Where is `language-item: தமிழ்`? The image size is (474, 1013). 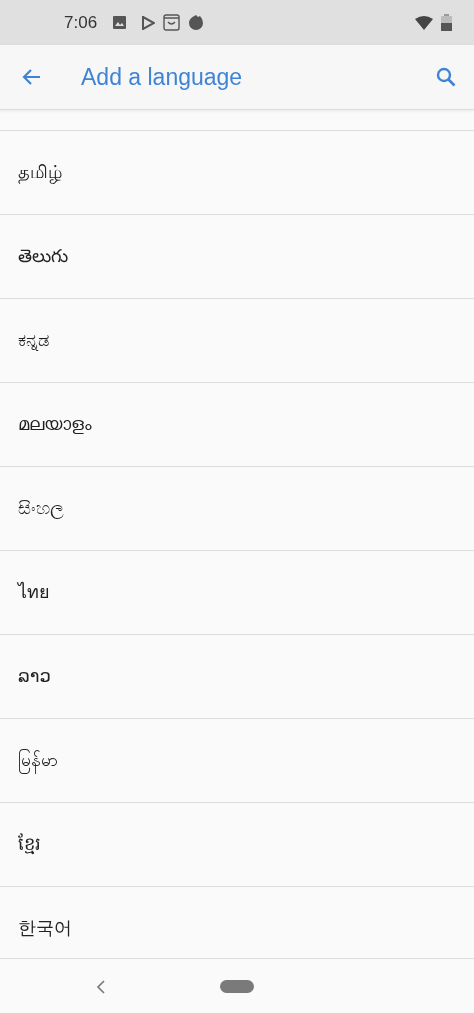
language-item: தமிழ் is located at coordinates (237, 173).